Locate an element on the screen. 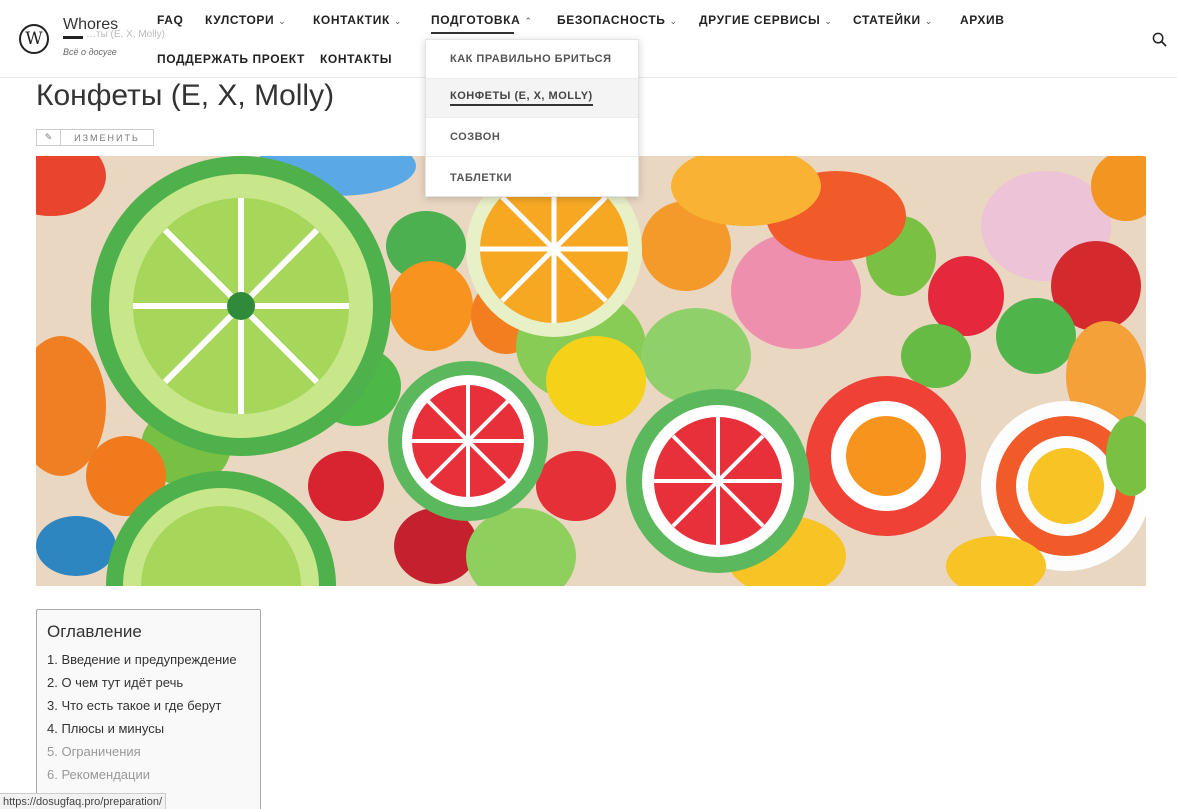 This screenshot has height=809, width=1177. chevron-up-icon: ⌃ is located at coordinates (528, 21).